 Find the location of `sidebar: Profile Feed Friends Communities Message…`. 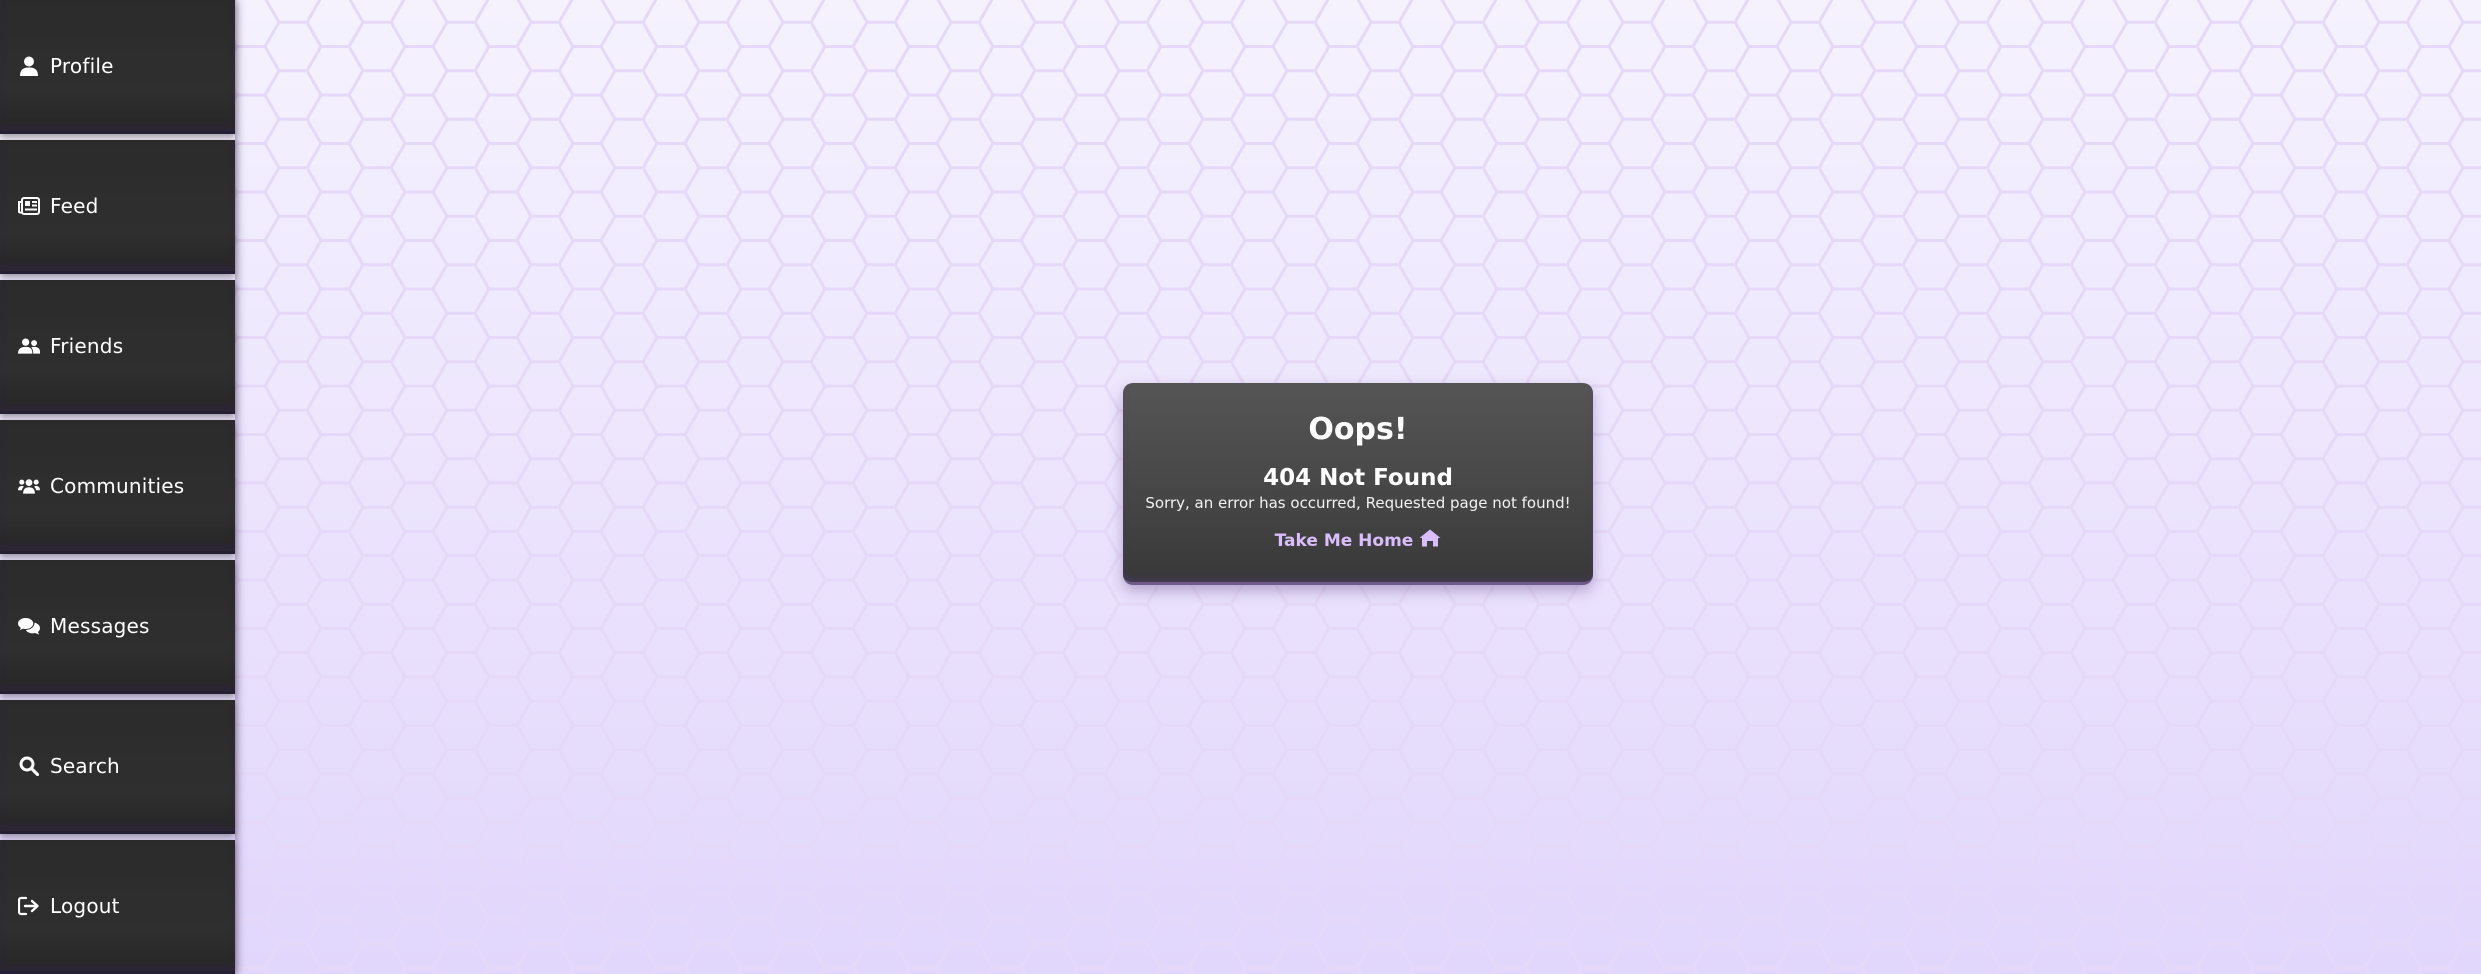

sidebar: Profile Feed Friends Communities Message… is located at coordinates (117, 487).